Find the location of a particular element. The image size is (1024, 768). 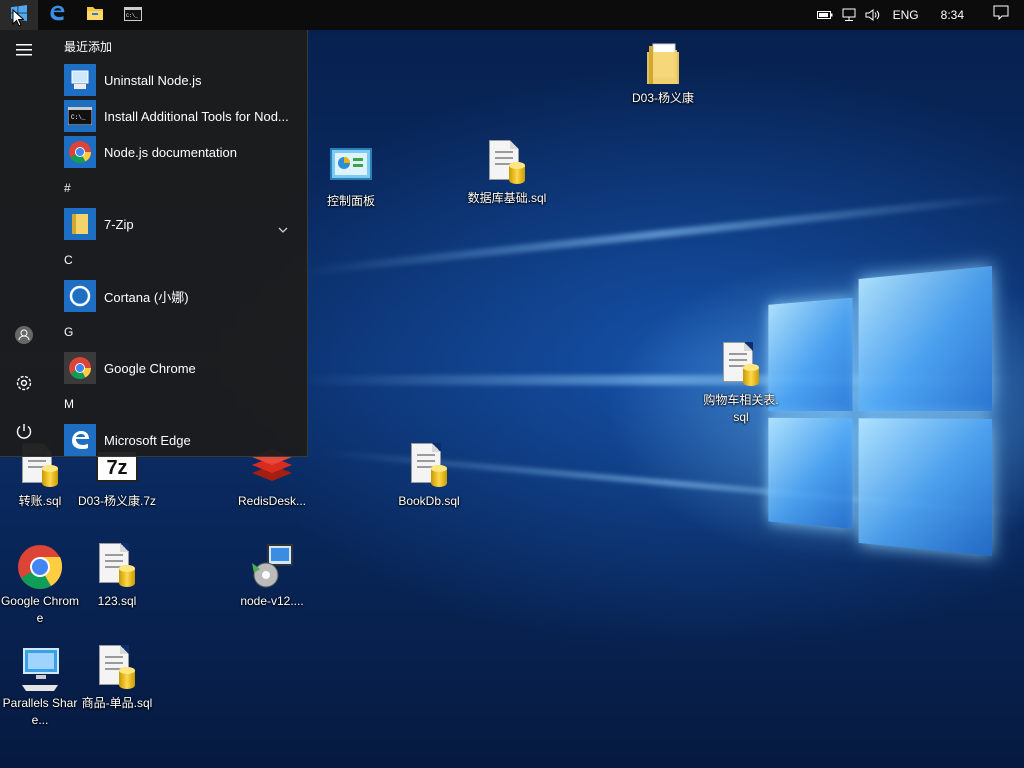

app-item-nodejs-docs: Node.js documentation is located at coordinates (182, 152).